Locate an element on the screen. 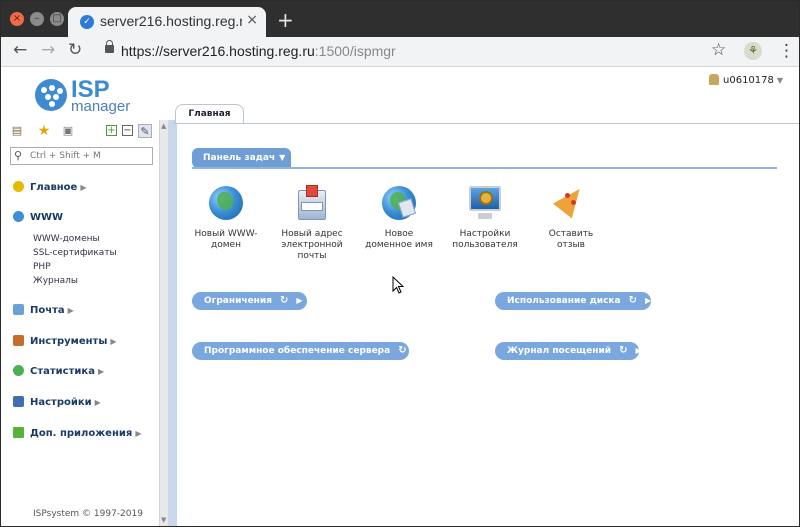 This screenshot has height=527, width=800. url-main: https://server216.hosting.reg.ru is located at coordinates (218, 51).